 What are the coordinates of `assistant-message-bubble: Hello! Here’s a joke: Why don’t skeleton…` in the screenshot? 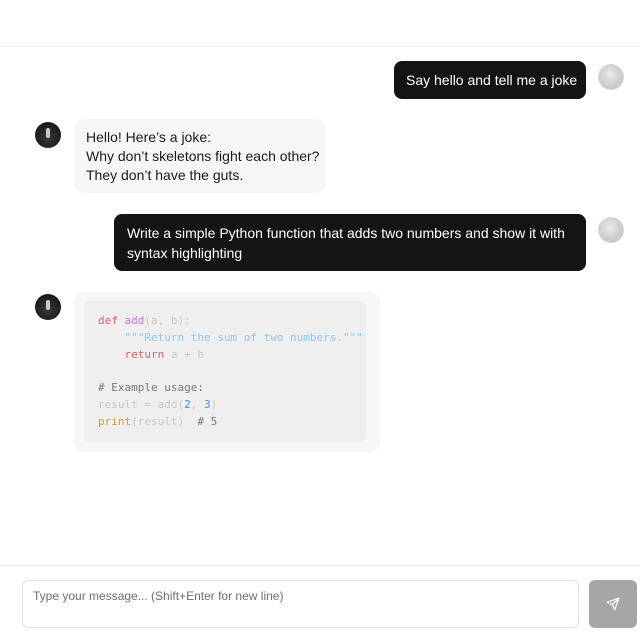 It's located at (200, 156).